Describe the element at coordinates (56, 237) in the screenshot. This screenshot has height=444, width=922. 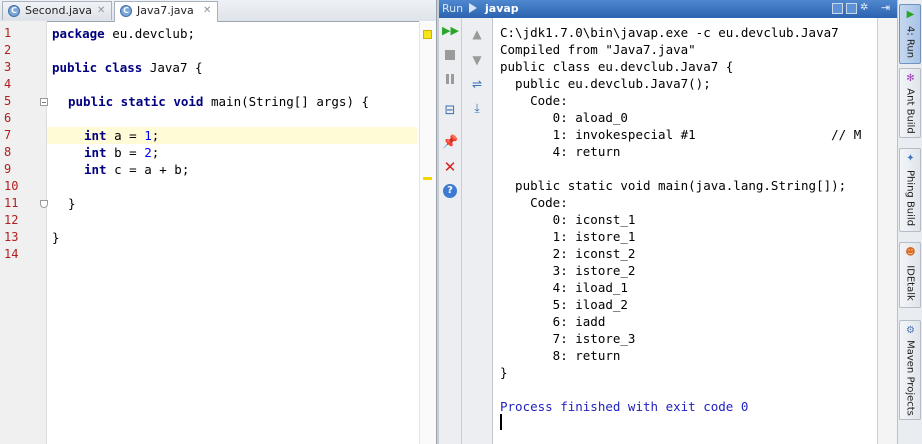
I see `code-line-13: }` at that location.